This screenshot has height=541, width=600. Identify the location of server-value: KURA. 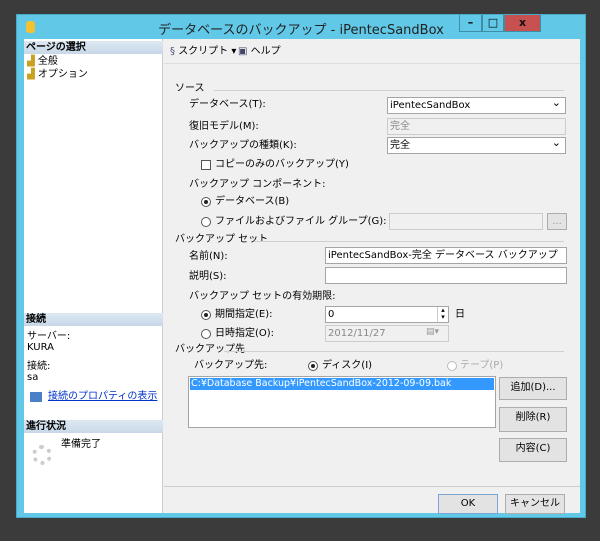
(40, 347).